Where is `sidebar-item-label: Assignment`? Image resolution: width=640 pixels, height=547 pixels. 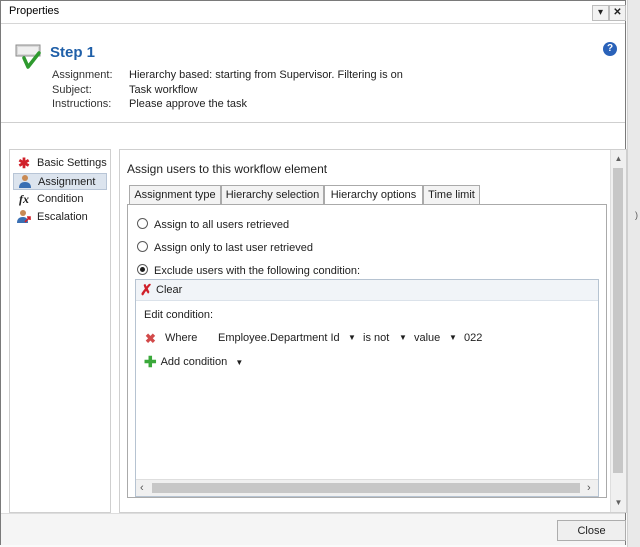
sidebar-item-label: Assignment is located at coordinates (67, 182).